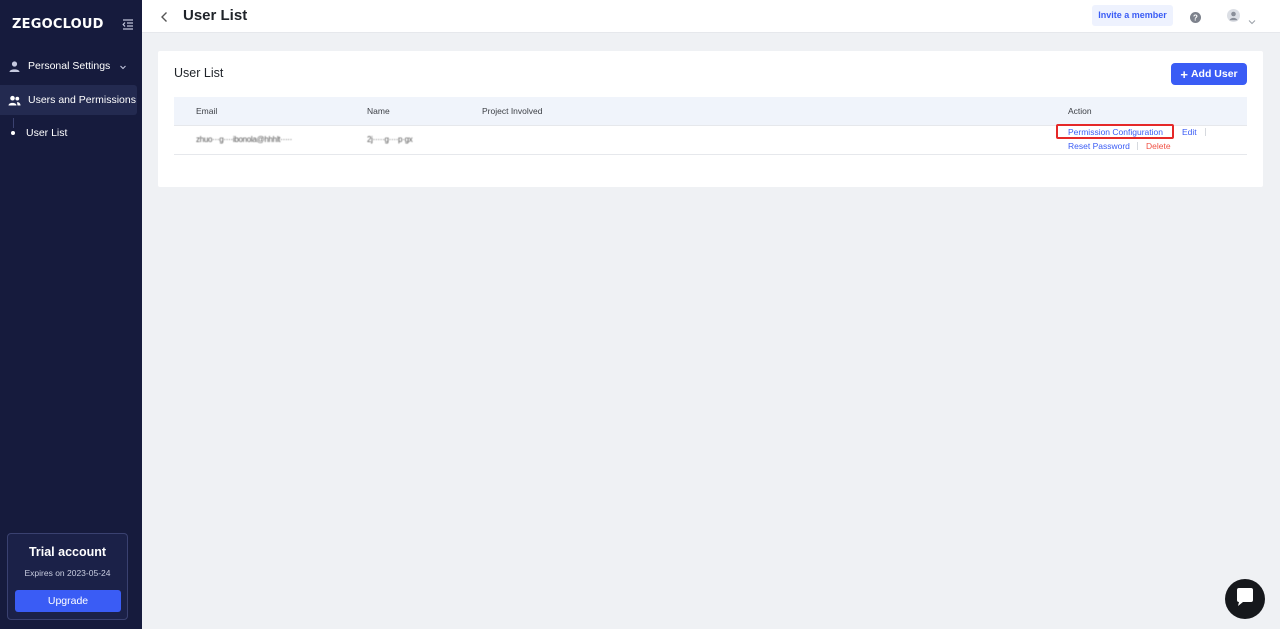  Describe the element at coordinates (82, 100) in the screenshot. I see `sidebar-item-label: Users and Permissions` at that location.